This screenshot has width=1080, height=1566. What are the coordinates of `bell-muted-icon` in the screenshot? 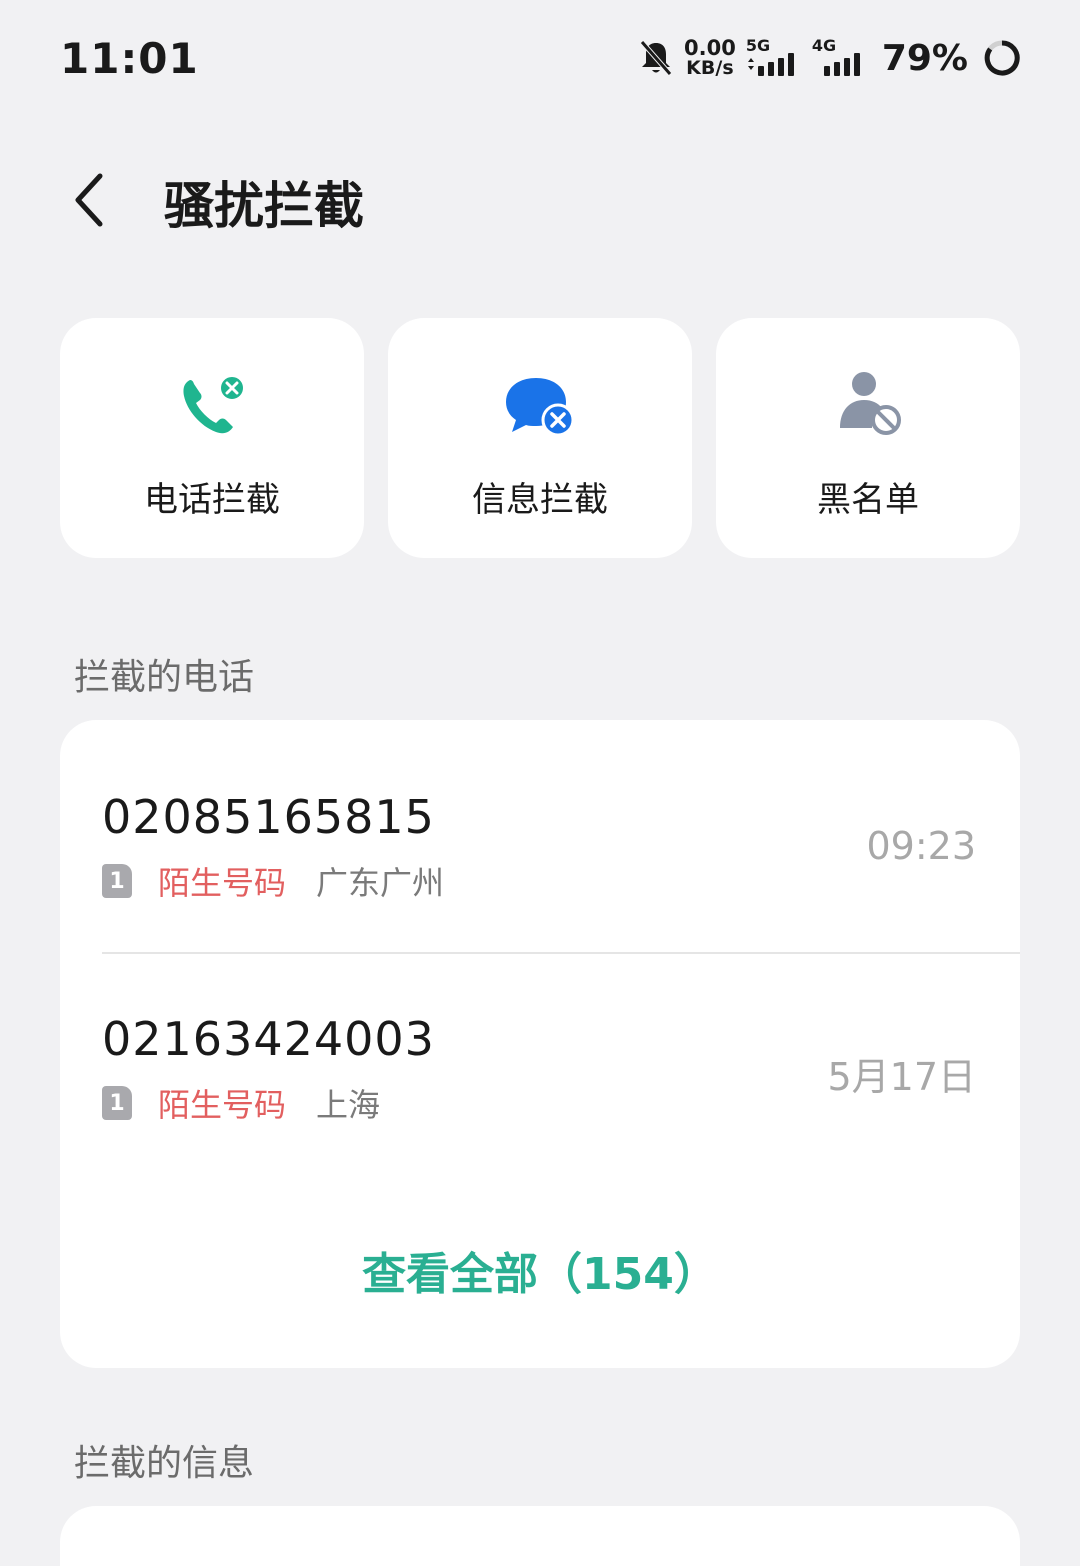 It's located at (656, 58).